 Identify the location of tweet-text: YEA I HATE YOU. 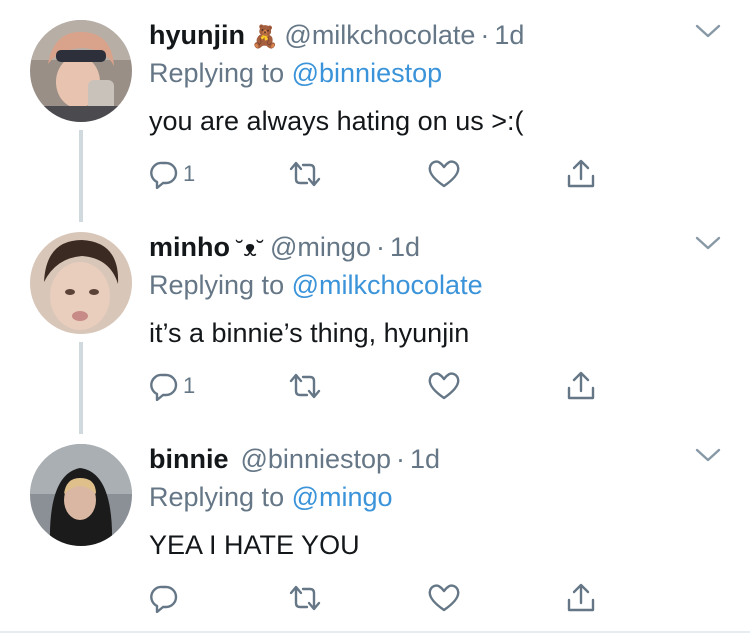
(254, 545).